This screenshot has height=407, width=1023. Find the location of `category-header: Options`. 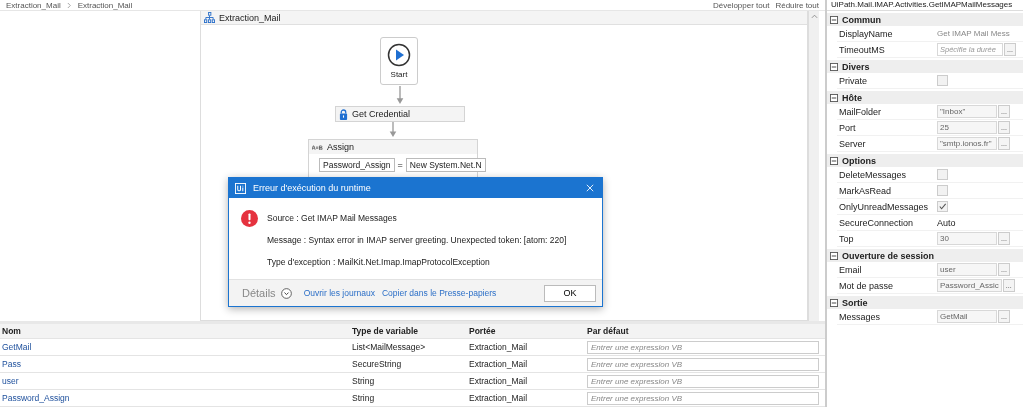

category-header: Options is located at coordinates (859, 160).